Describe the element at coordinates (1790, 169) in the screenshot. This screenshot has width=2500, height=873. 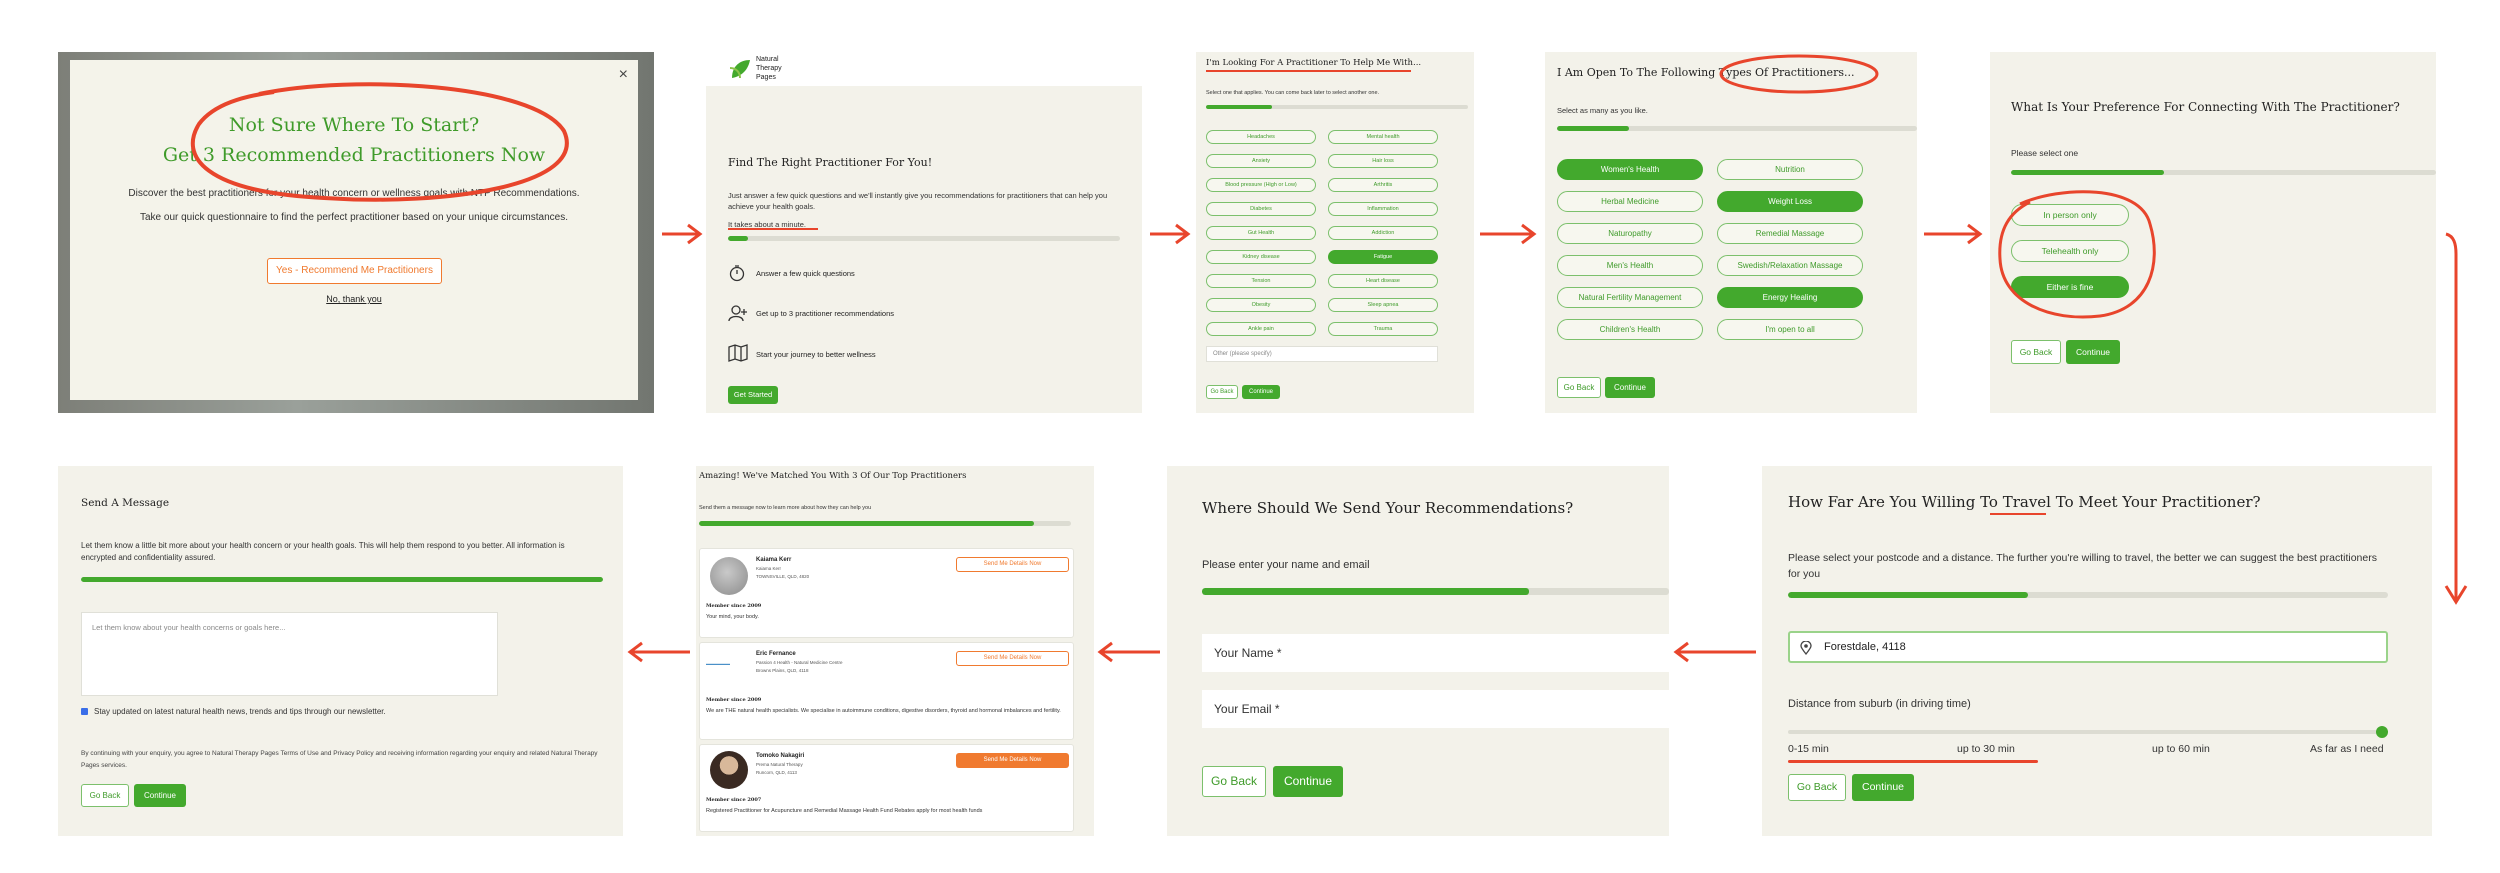
I see `option-pill: Nutrition` at that location.